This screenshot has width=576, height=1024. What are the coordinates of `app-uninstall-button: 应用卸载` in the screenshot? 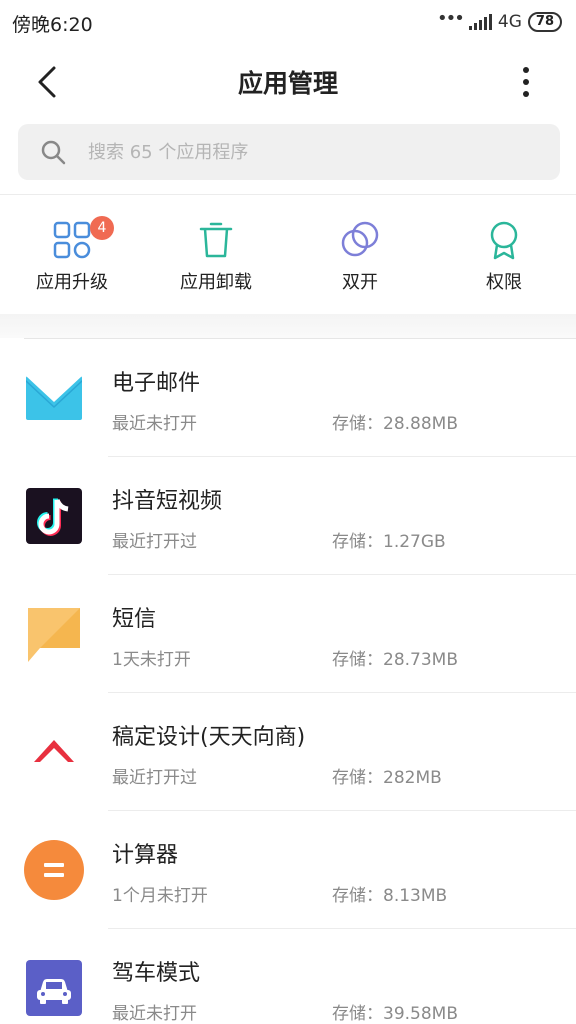 It's located at (216, 255).